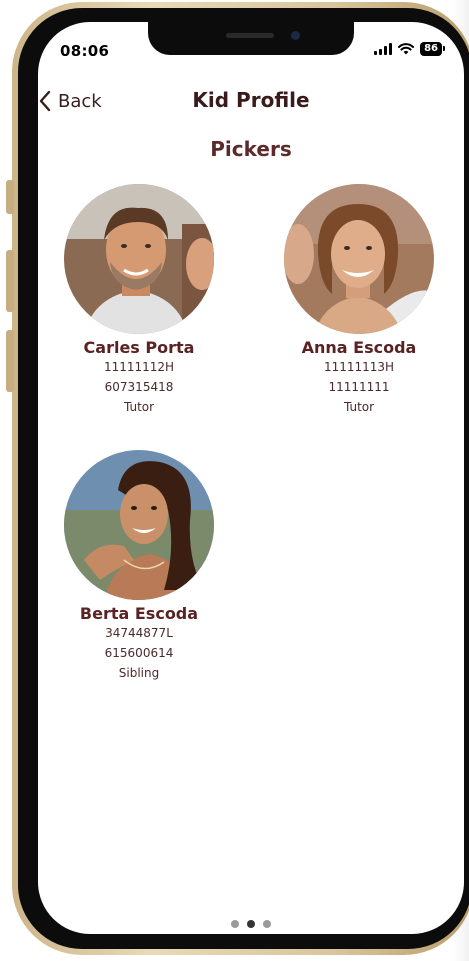  What do you see at coordinates (10, 197) in the screenshot?
I see `phone-mute-switch` at bounding box center [10, 197].